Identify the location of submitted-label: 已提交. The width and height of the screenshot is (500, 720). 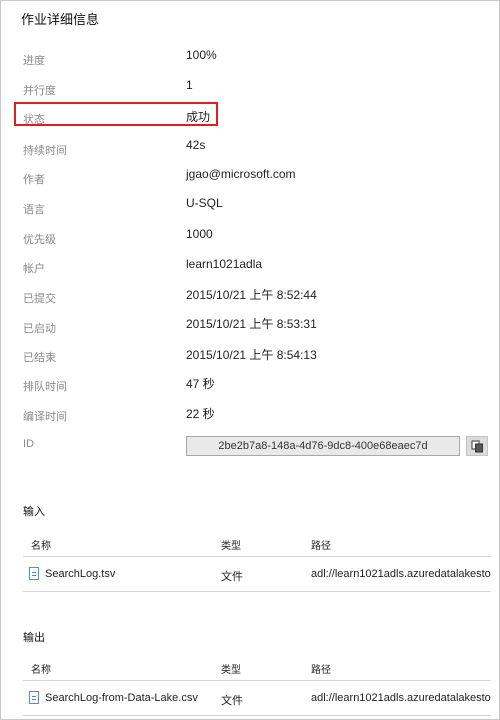
(39, 299).